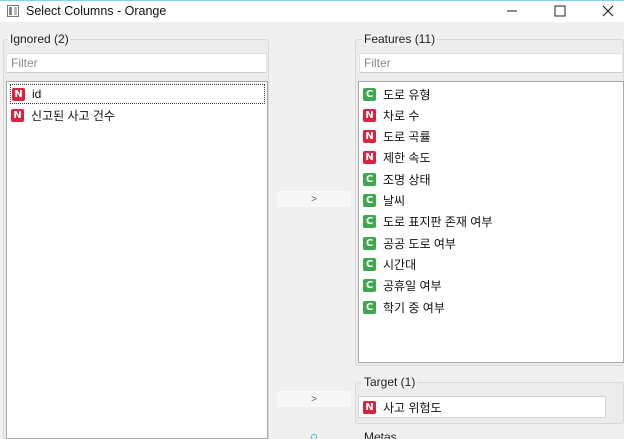 Image resolution: width=624 pixels, height=439 pixels. What do you see at coordinates (407, 94) in the screenshot?
I see `item-label: 도로 유형` at bounding box center [407, 94].